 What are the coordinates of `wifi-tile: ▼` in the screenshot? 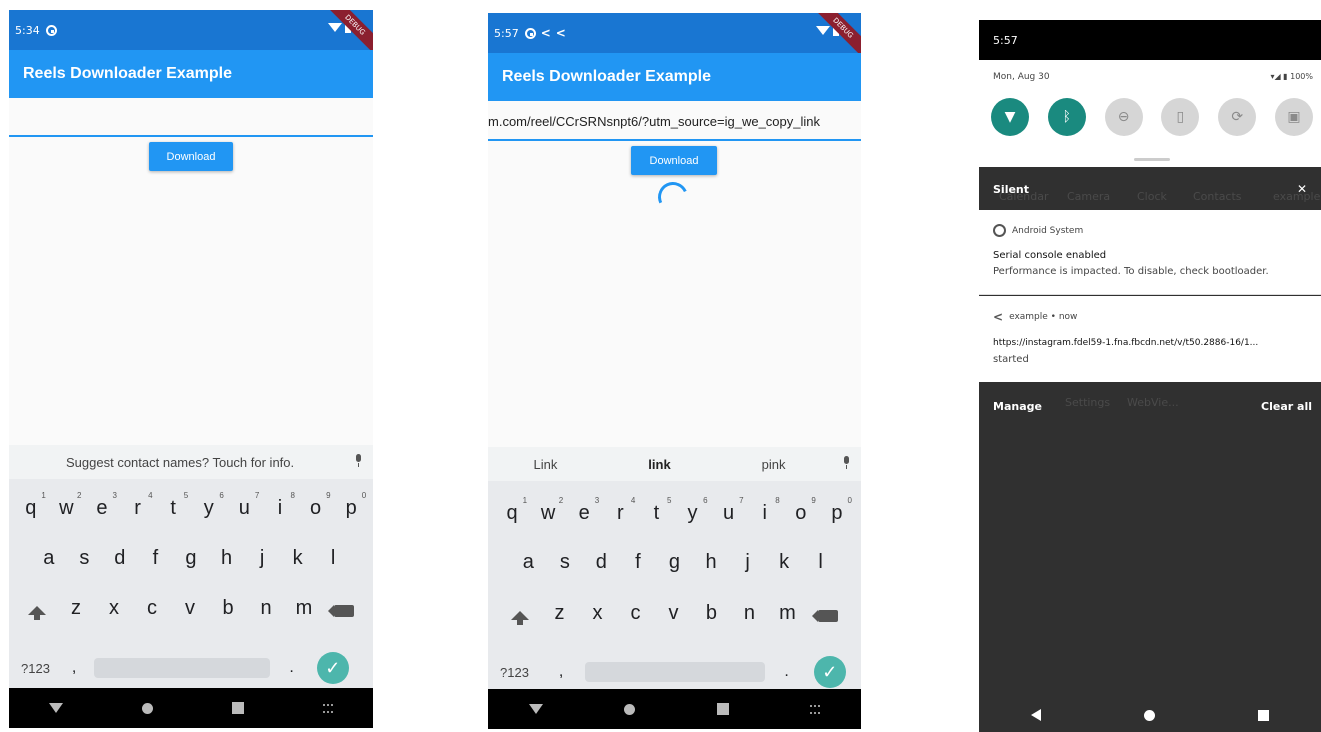 It's located at (1010, 117).